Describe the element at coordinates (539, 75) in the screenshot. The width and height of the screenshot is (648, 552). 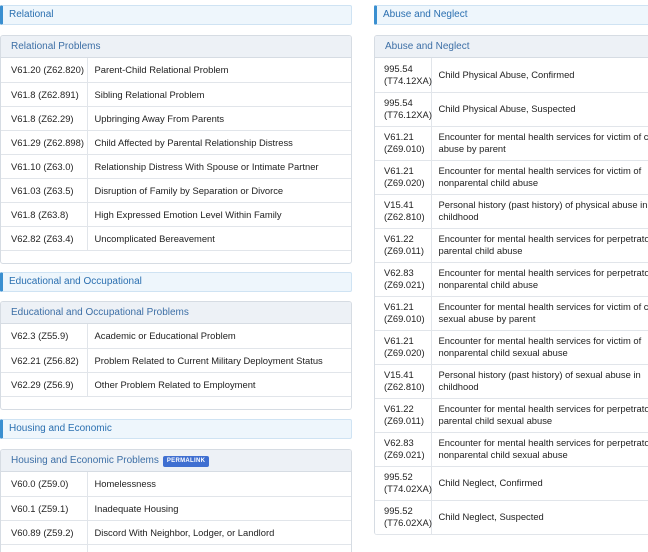
I see `description-cell: Child Physical Abuse, Confirmed` at that location.